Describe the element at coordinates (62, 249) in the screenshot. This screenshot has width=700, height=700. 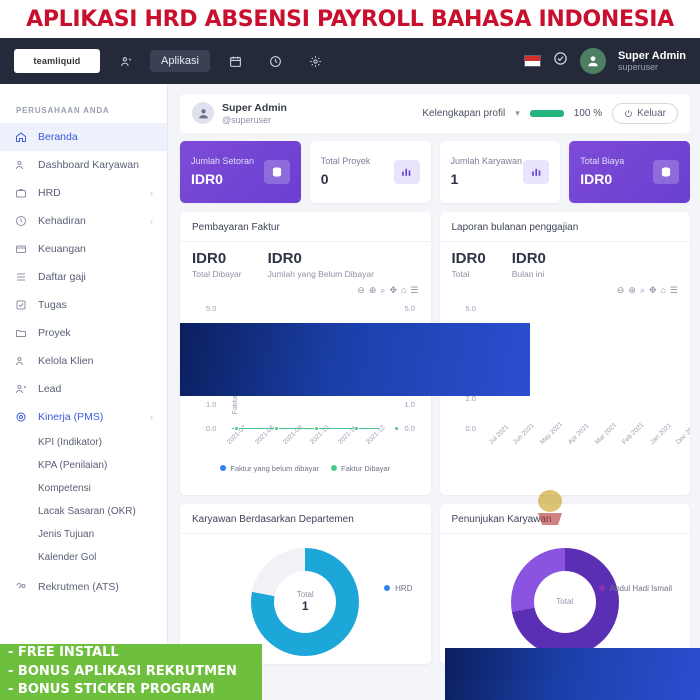
I see `sidebar-item-label: Keuangan` at that location.